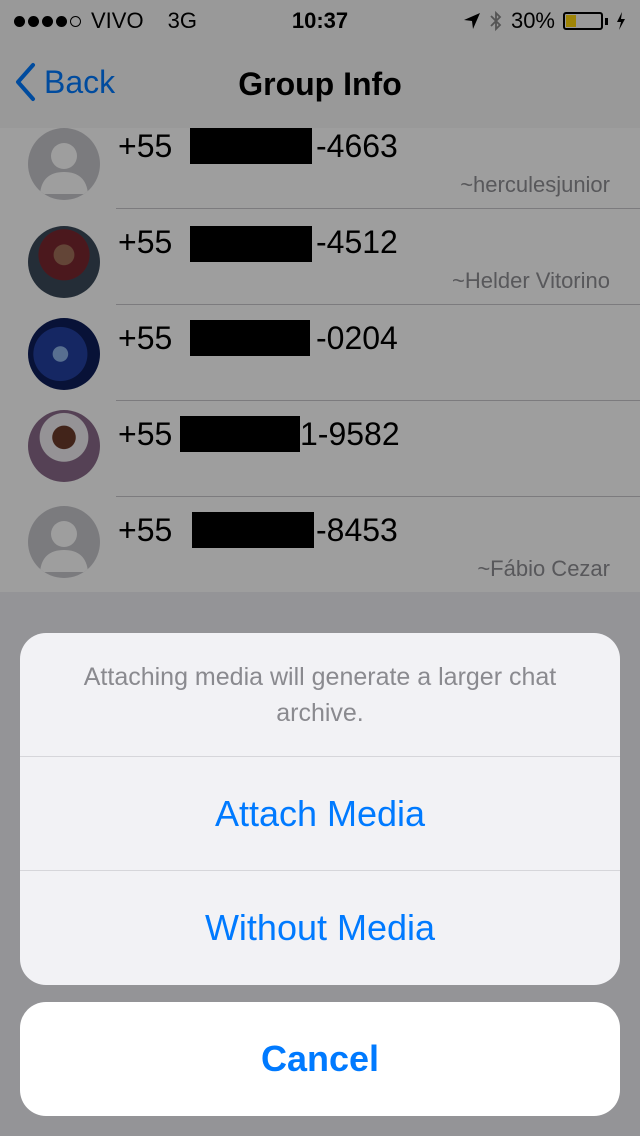 The width and height of the screenshot is (640, 1136). I want to click on attach-media-button: Attach Media, so click(320, 814).